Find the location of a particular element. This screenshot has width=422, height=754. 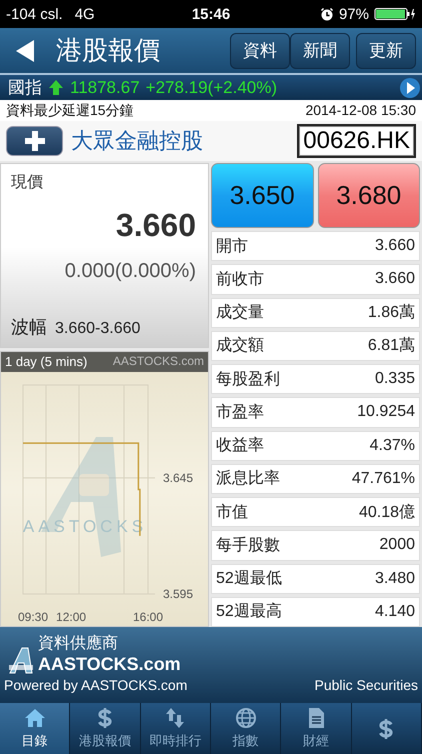

price-change: 0.000(0.000%) is located at coordinates (130, 271).